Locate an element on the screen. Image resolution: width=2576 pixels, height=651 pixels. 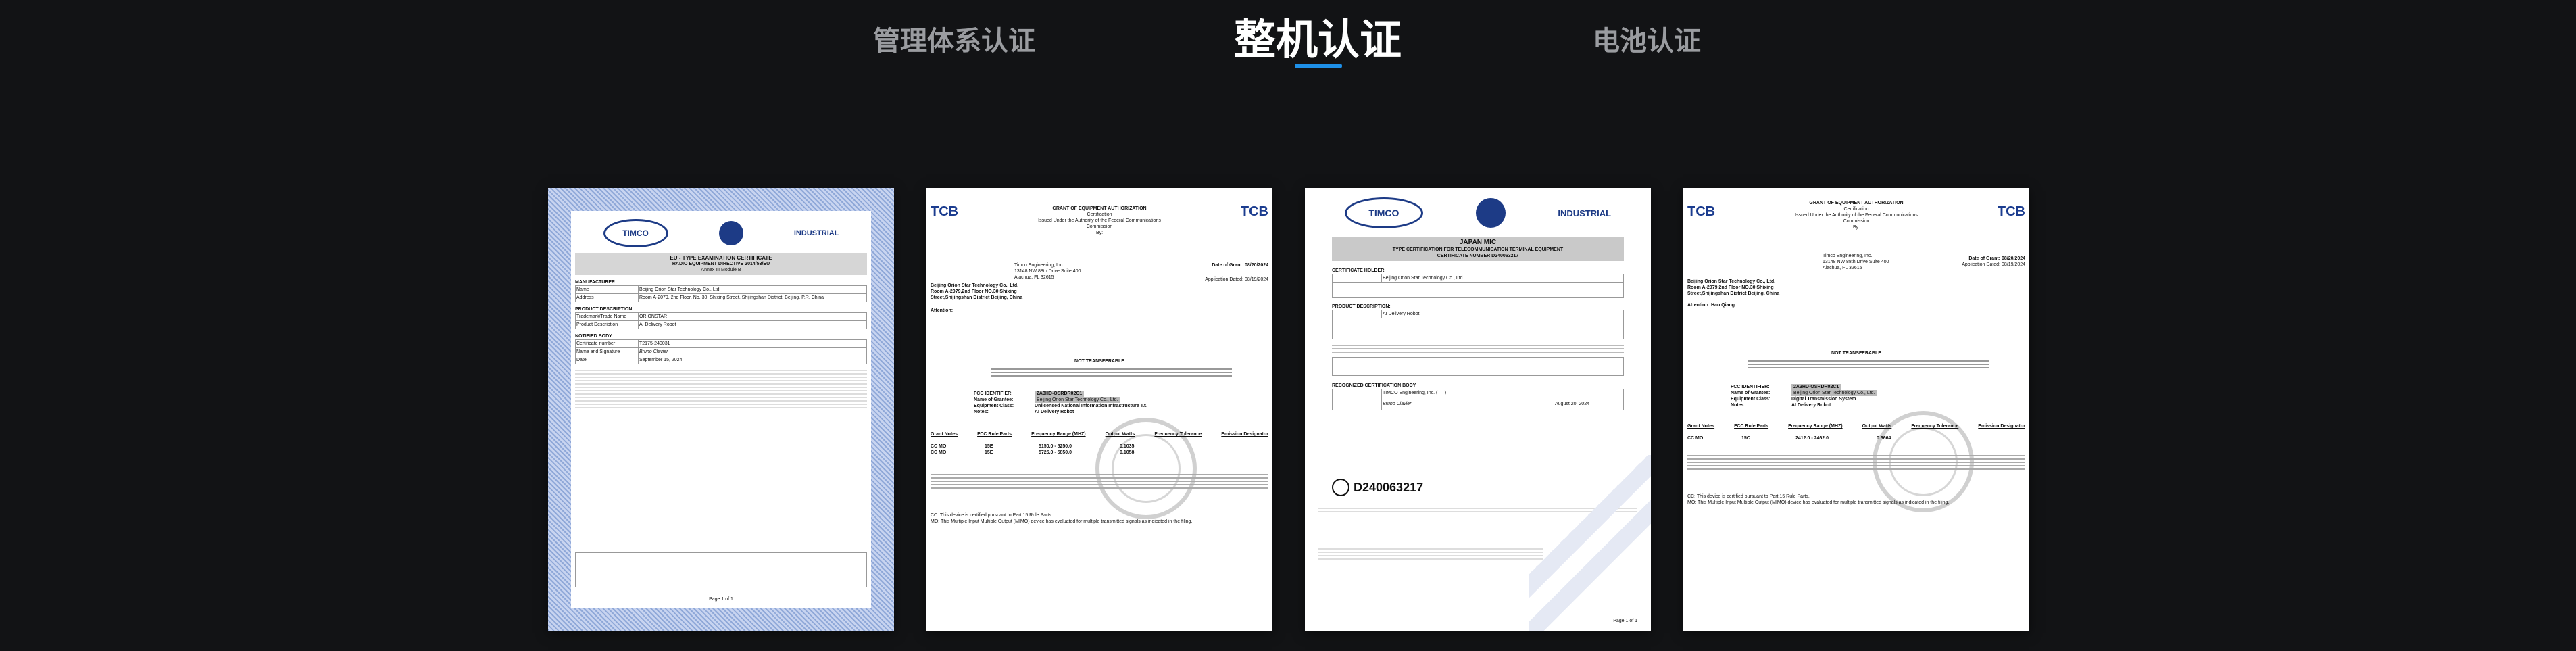
product-label: PRODUCT DESCRIPTION: is located at coordinates (1362, 306).